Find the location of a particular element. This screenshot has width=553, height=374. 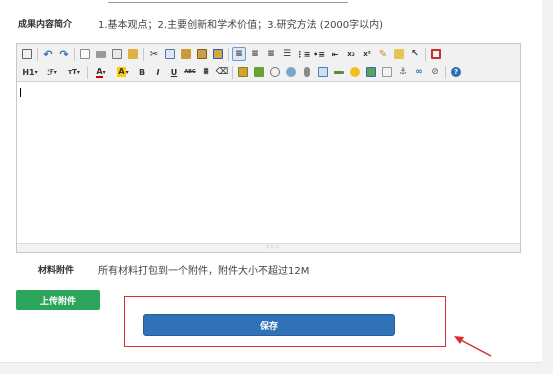

media-icon is located at coordinates (291, 72).